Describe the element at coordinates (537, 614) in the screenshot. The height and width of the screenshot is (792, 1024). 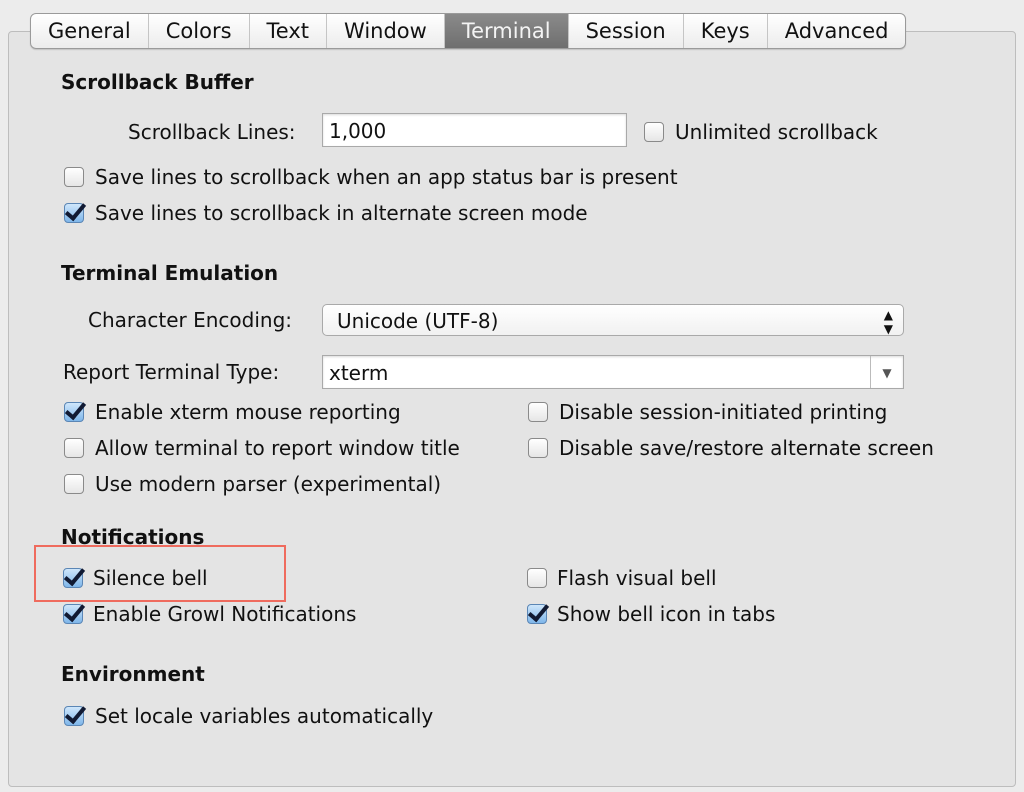
I see `bell-icon-in-tabs-checkbox` at that location.